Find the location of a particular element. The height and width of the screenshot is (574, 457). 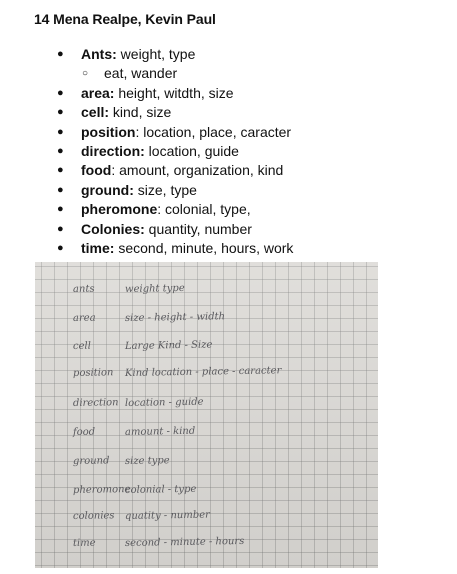

document-title: 14 Mena Realpe, Kevin Paul is located at coordinates (125, 19).